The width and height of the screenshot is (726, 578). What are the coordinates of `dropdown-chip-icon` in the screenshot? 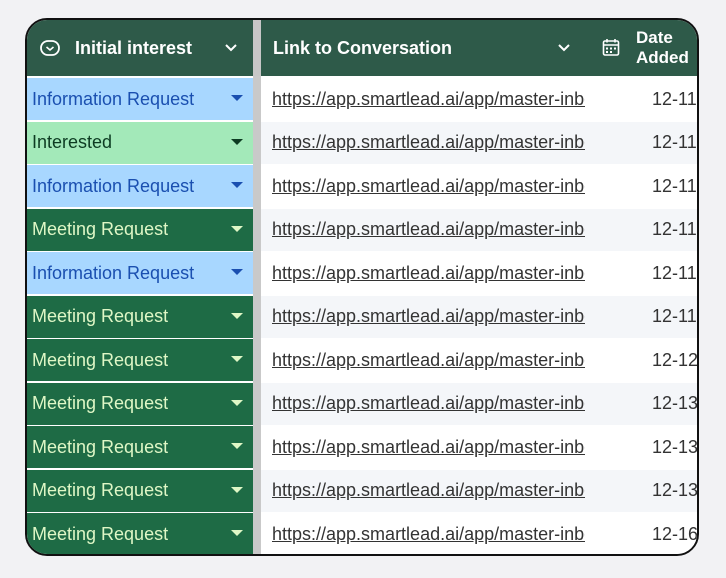 It's located at (50, 48).